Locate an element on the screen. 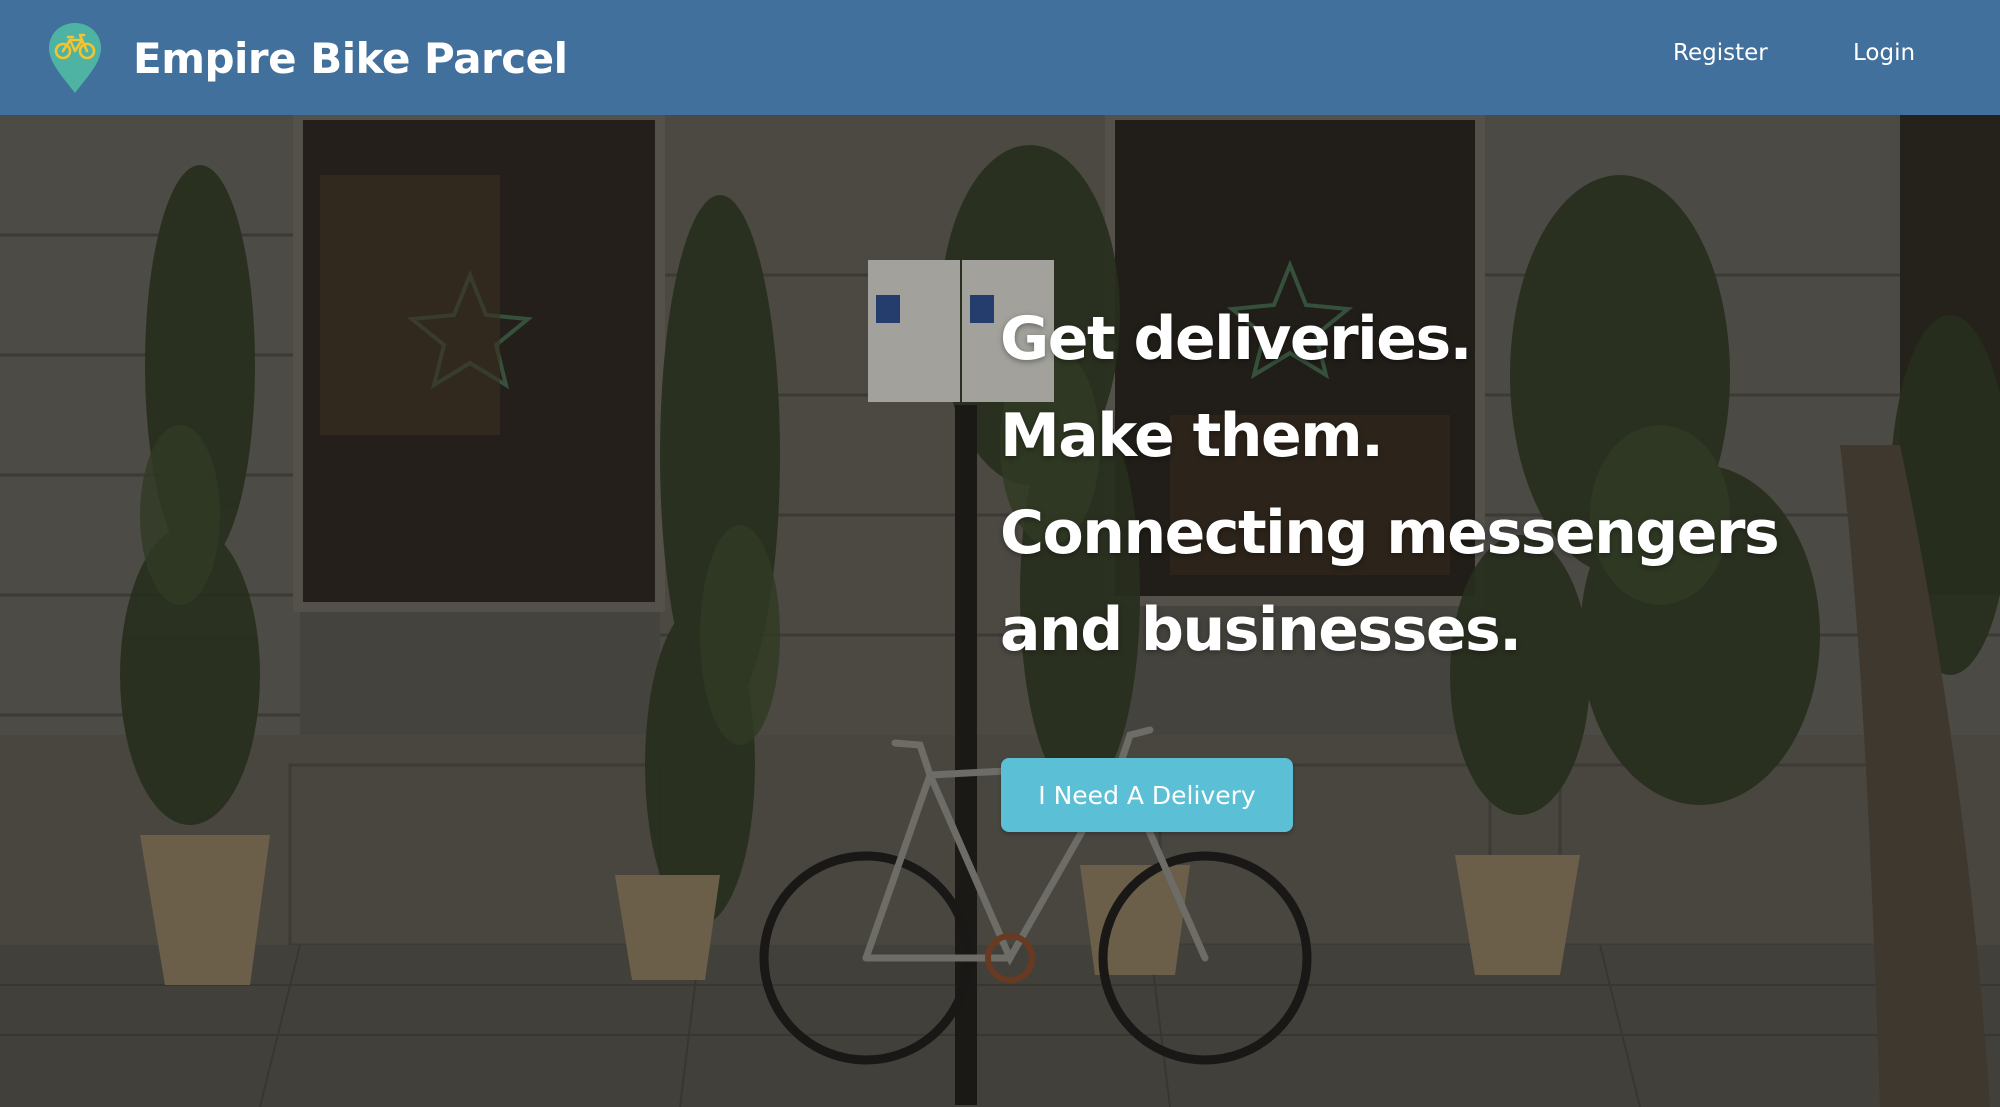 The image size is (2000, 1107). login-link: Login is located at coordinates (1884, 53).